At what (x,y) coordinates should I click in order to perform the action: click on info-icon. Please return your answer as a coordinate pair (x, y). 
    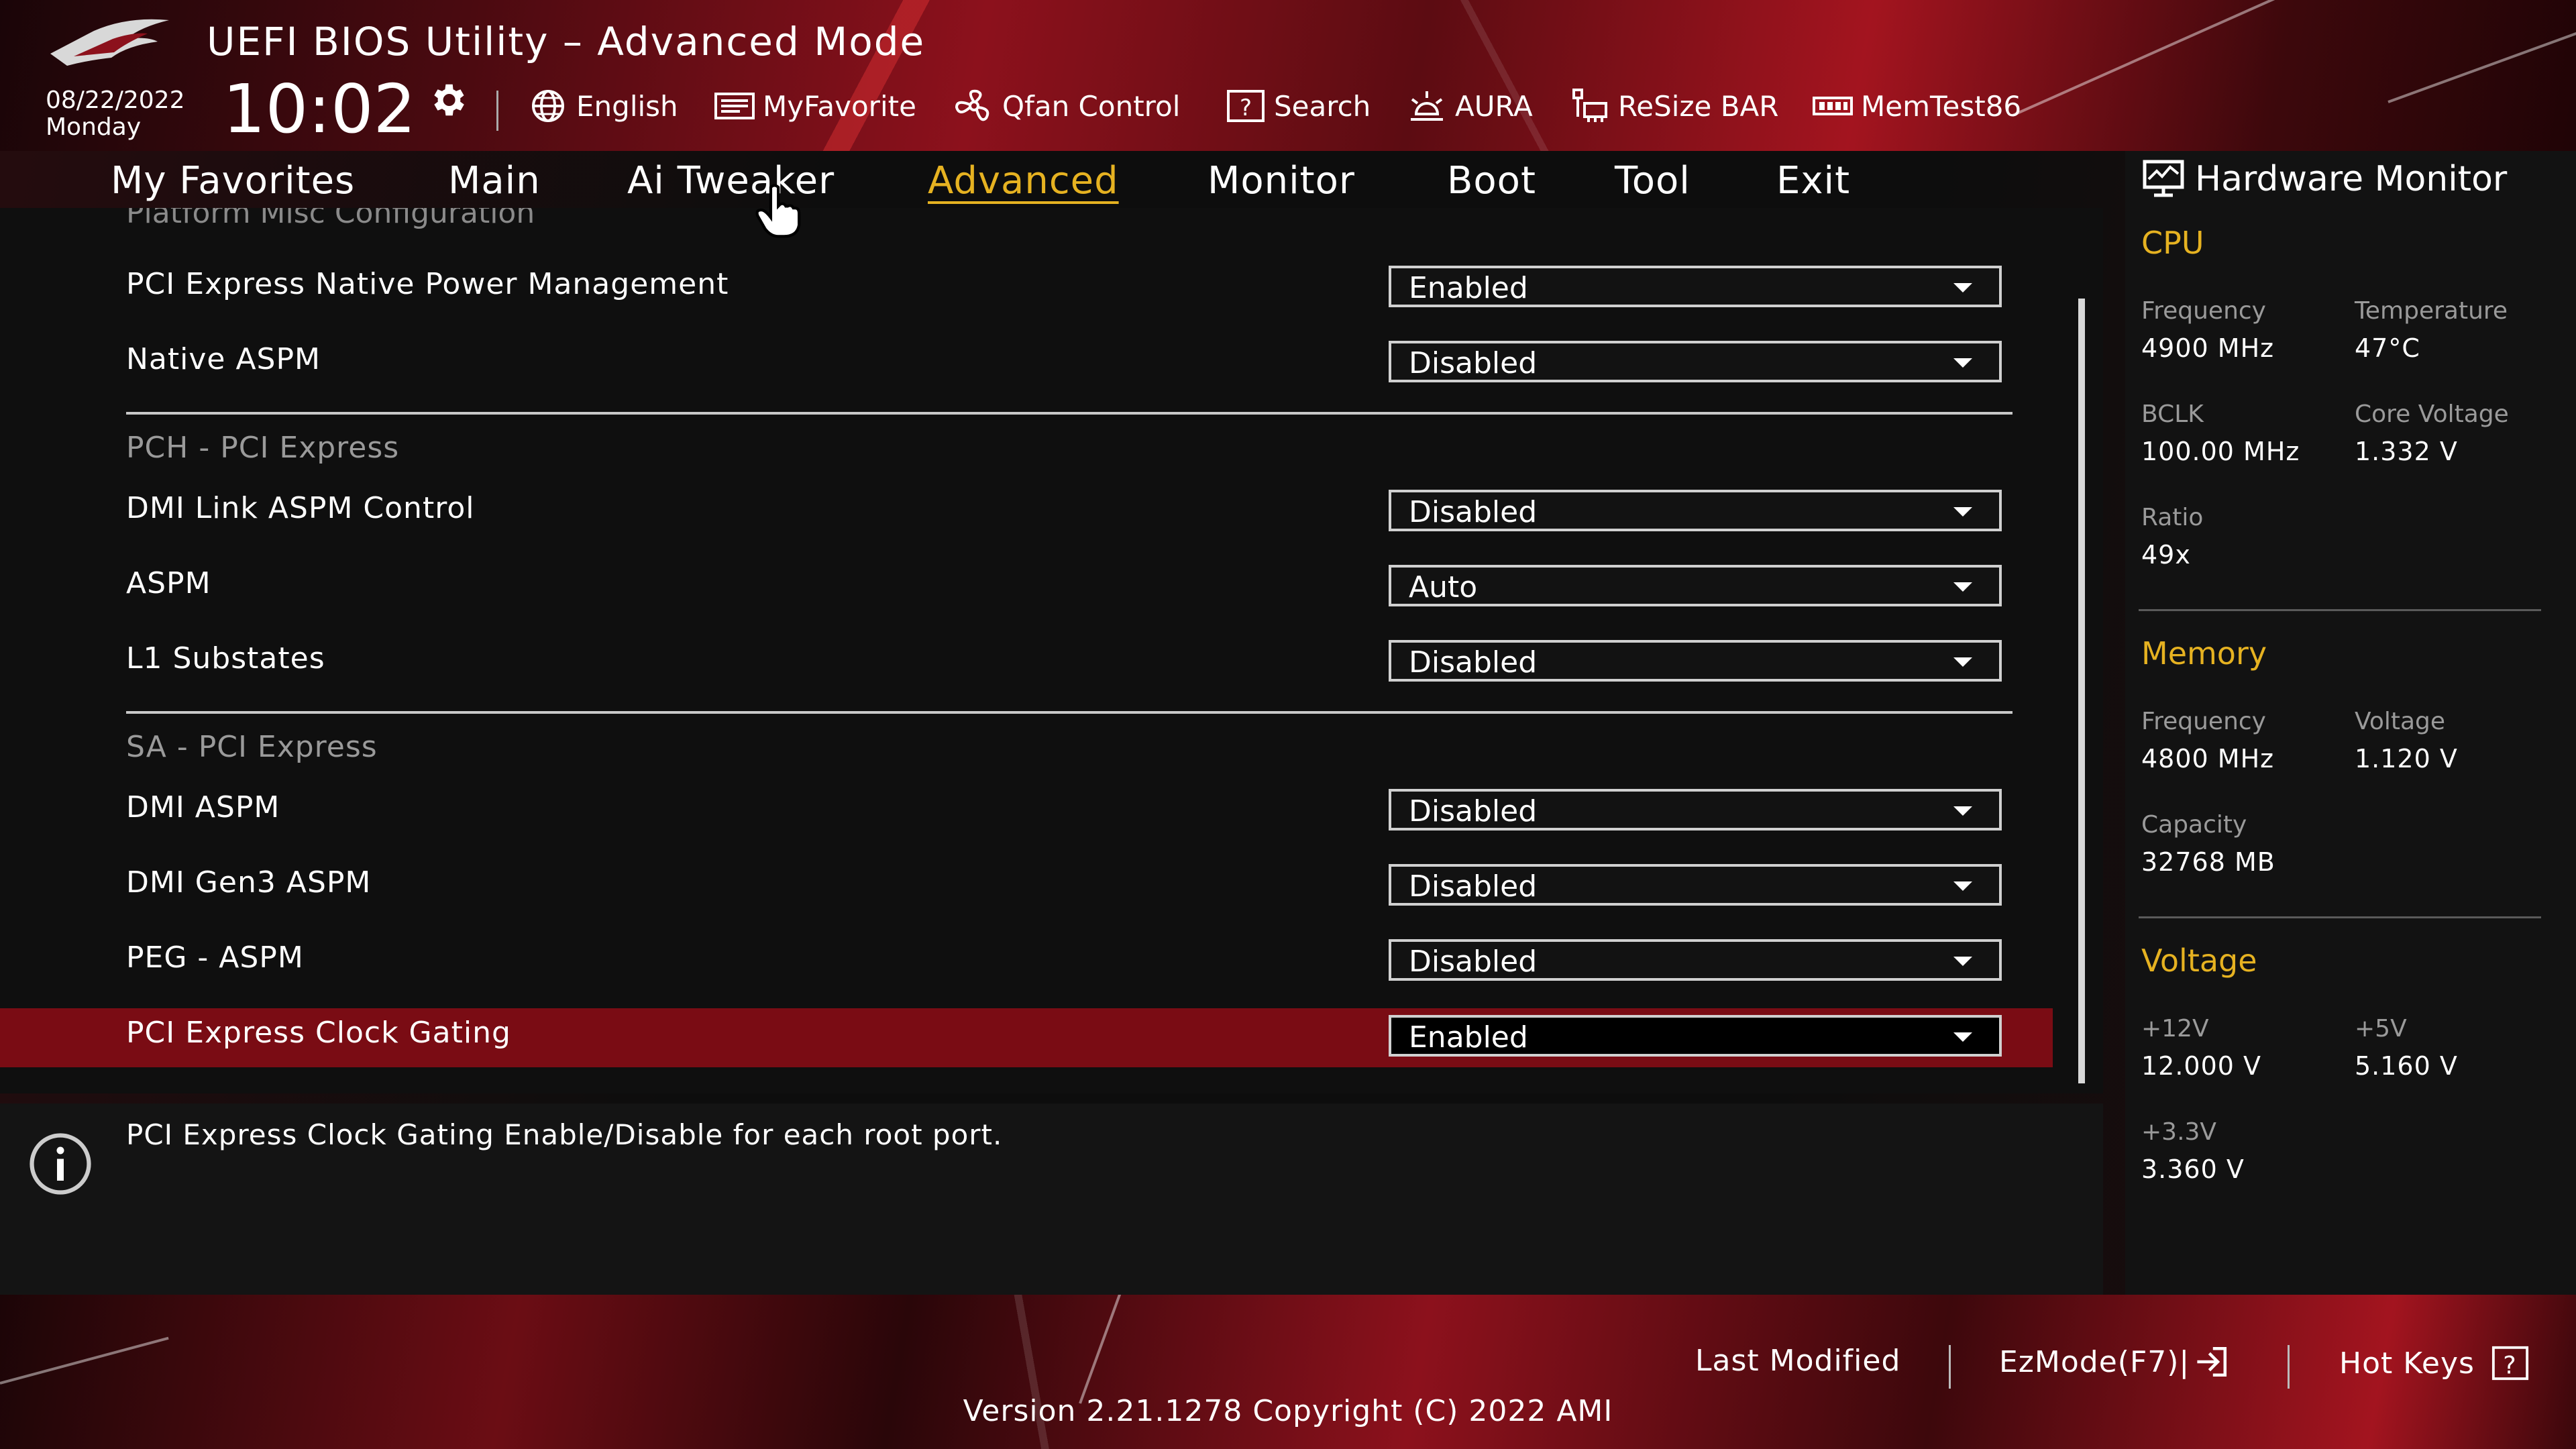
    Looking at the image, I should click on (60, 1164).